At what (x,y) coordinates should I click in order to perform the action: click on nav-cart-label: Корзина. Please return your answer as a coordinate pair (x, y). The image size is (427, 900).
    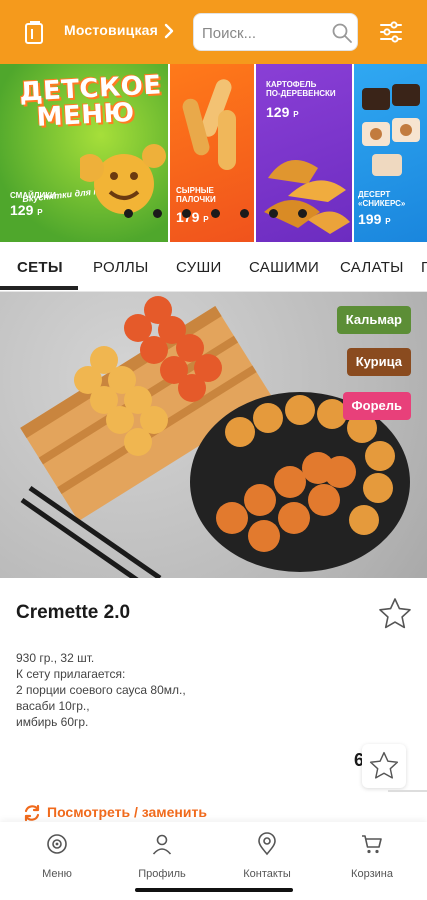
    Looking at the image, I should click on (372, 874).